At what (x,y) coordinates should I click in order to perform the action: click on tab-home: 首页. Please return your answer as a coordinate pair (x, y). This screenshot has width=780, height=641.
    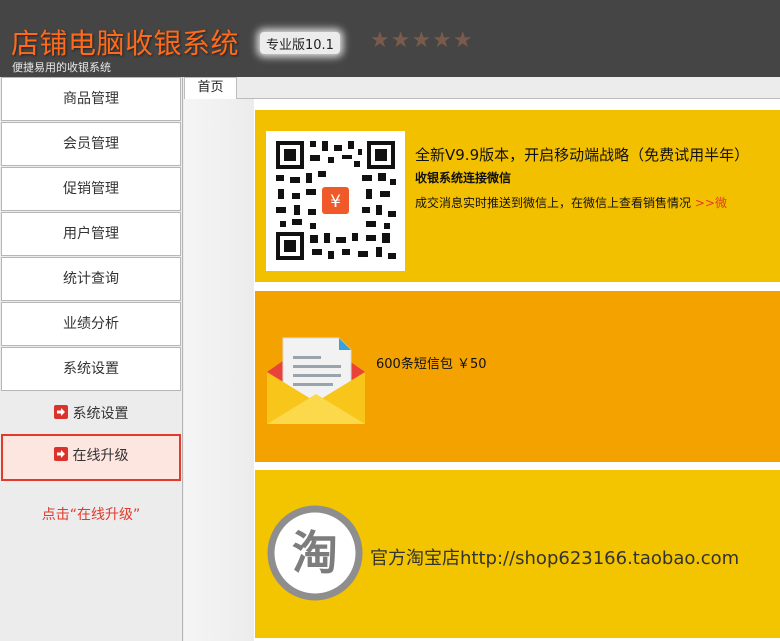
    Looking at the image, I should click on (210, 88).